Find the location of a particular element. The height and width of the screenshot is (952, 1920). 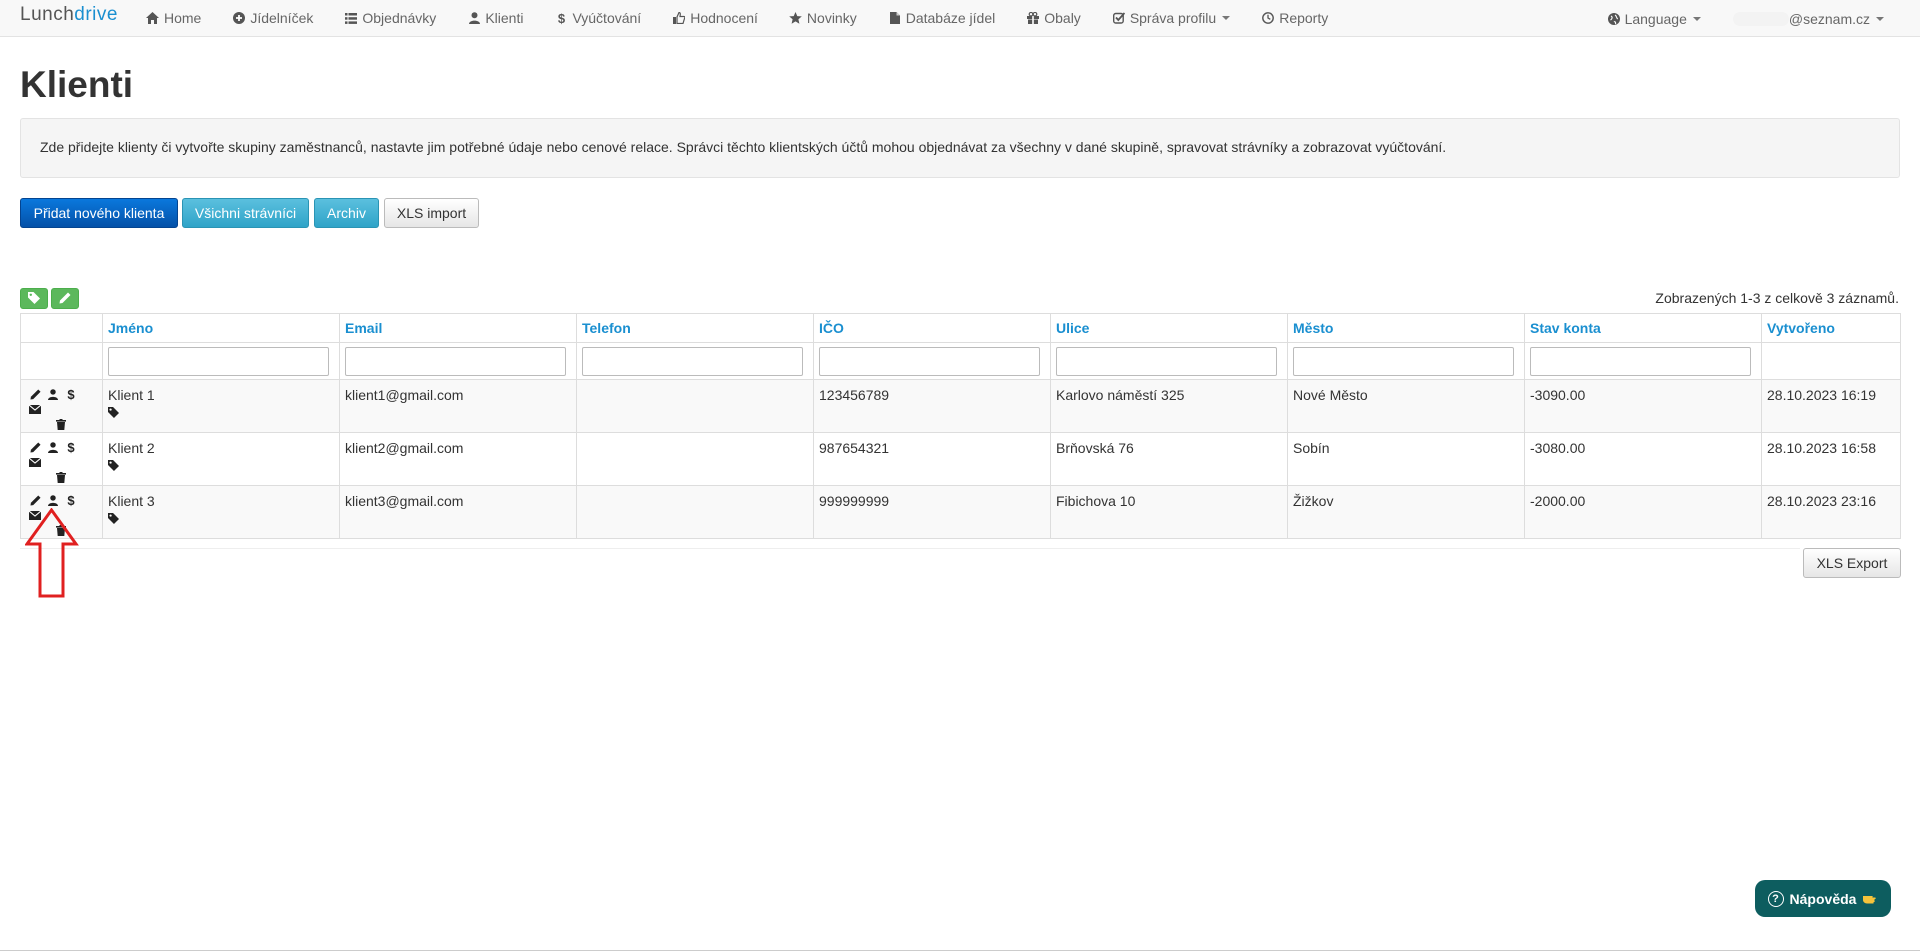

header-actions is located at coordinates (61, 328).